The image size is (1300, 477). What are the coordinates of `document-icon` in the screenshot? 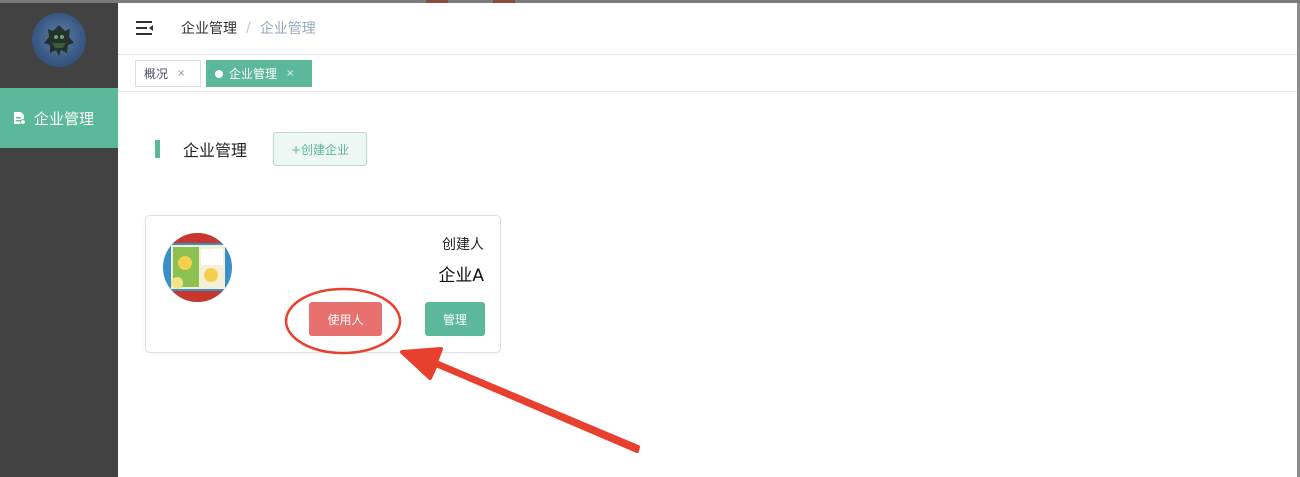 It's located at (20, 118).